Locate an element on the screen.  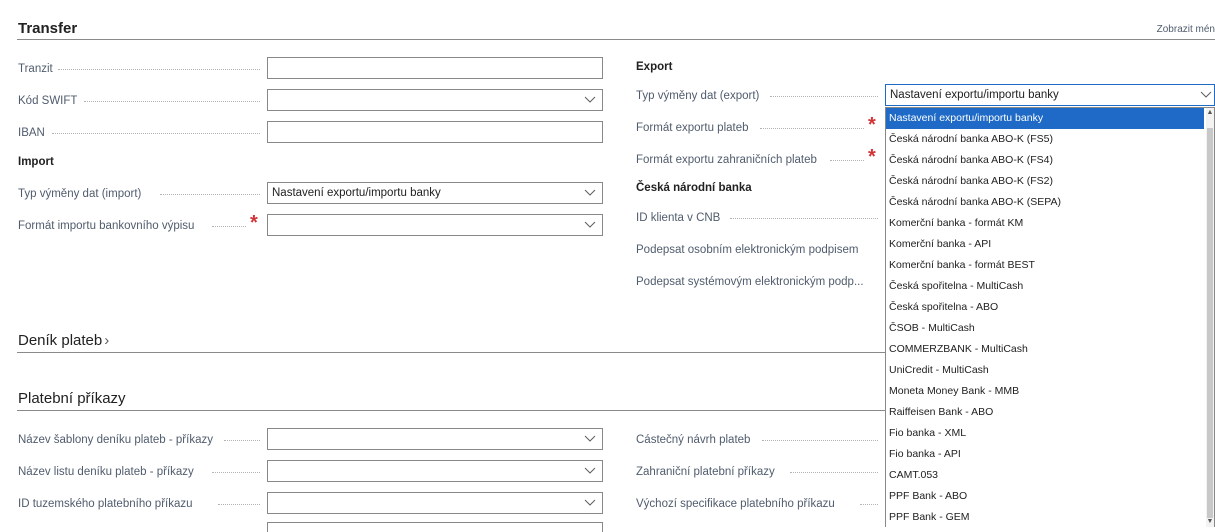
personal-sign-label: Podepsat osobním elektronickým podpisem is located at coordinates (747, 250).